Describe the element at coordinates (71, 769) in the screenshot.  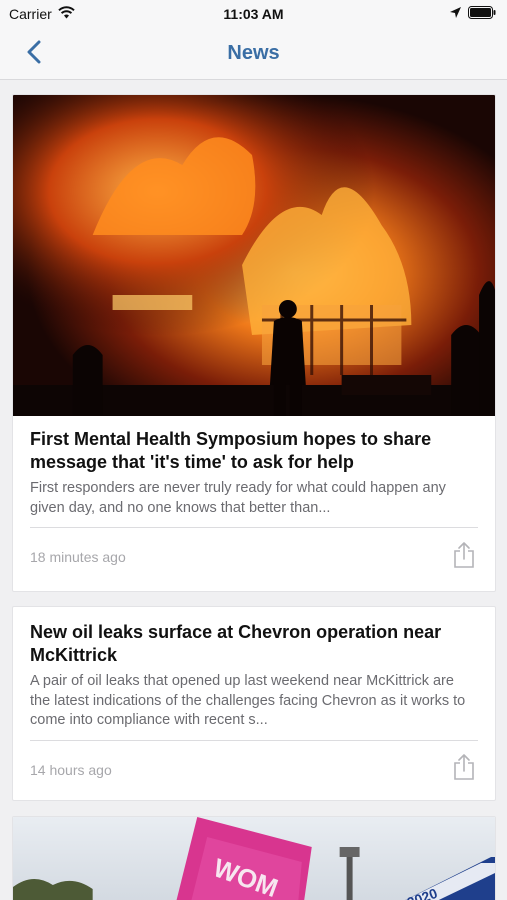
I see `article-timestamp: 14 hours ago` at that location.